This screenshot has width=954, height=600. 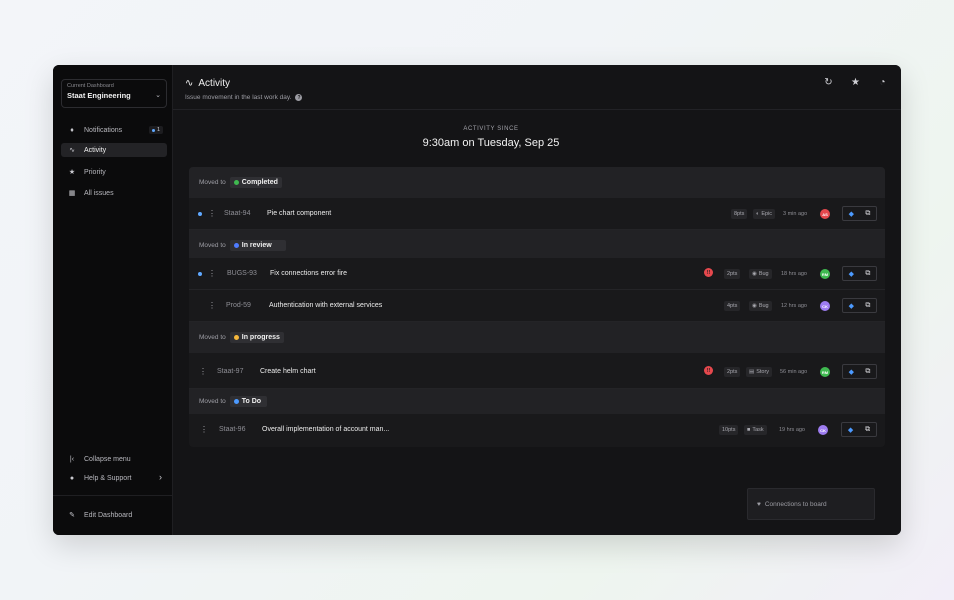 What do you see at coordinates (108, 478) in the screenshot?
I see `help-support-label: Help & Support` at bounding box center [108, 478].